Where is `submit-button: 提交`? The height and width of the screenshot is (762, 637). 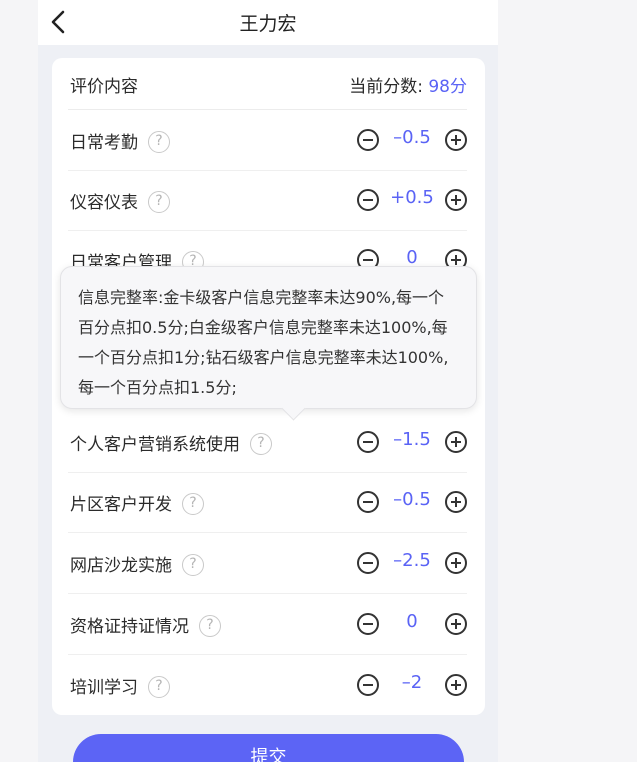
submit-button: 提交 is located at coordinates (268, 748).